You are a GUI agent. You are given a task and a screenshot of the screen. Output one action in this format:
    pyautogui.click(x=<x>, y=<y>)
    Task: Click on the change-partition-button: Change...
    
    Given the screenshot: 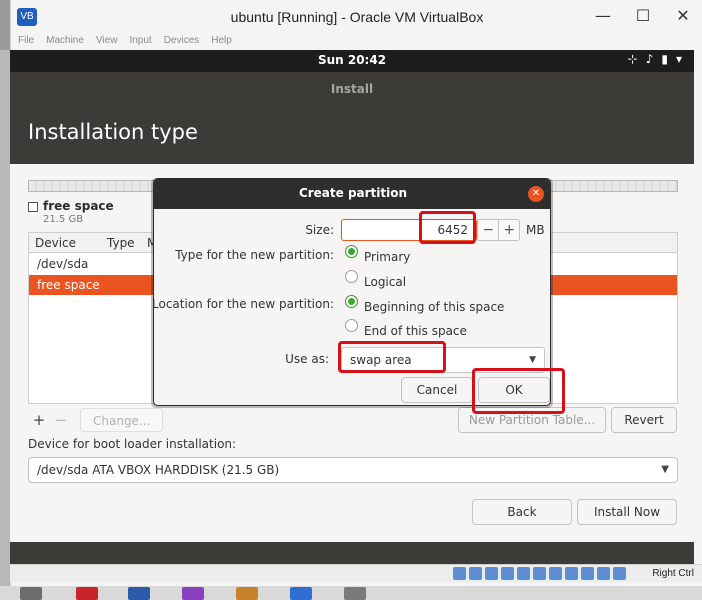 What is the action you would take?
    pyautogui.click(x=122, y=420)
    